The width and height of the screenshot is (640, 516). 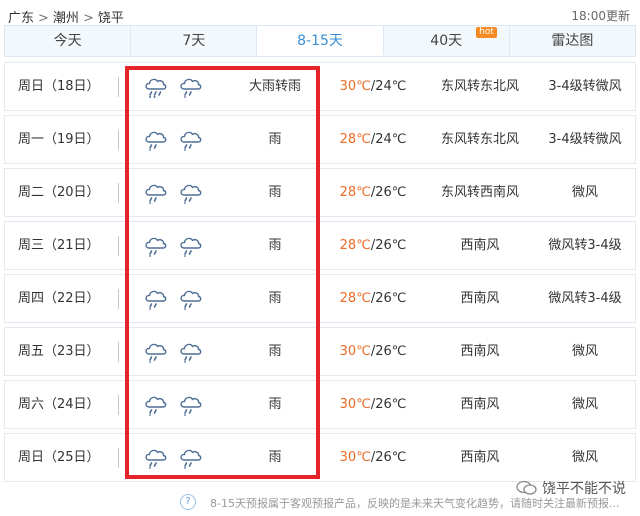 What do you see at coordinates (320, 298) in the screenshot?
I see `forecast-row: 周四（22日） 雨 28℃/26℃ 西南风 微风转3-4级` at bounding box center [320, 298].